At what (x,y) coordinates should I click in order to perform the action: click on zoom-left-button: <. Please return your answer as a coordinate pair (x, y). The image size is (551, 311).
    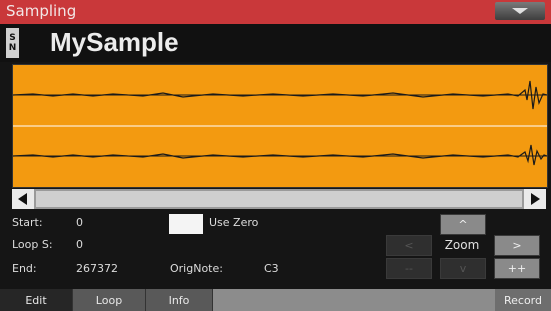
    Looking at the image, I should click on (409, 245).